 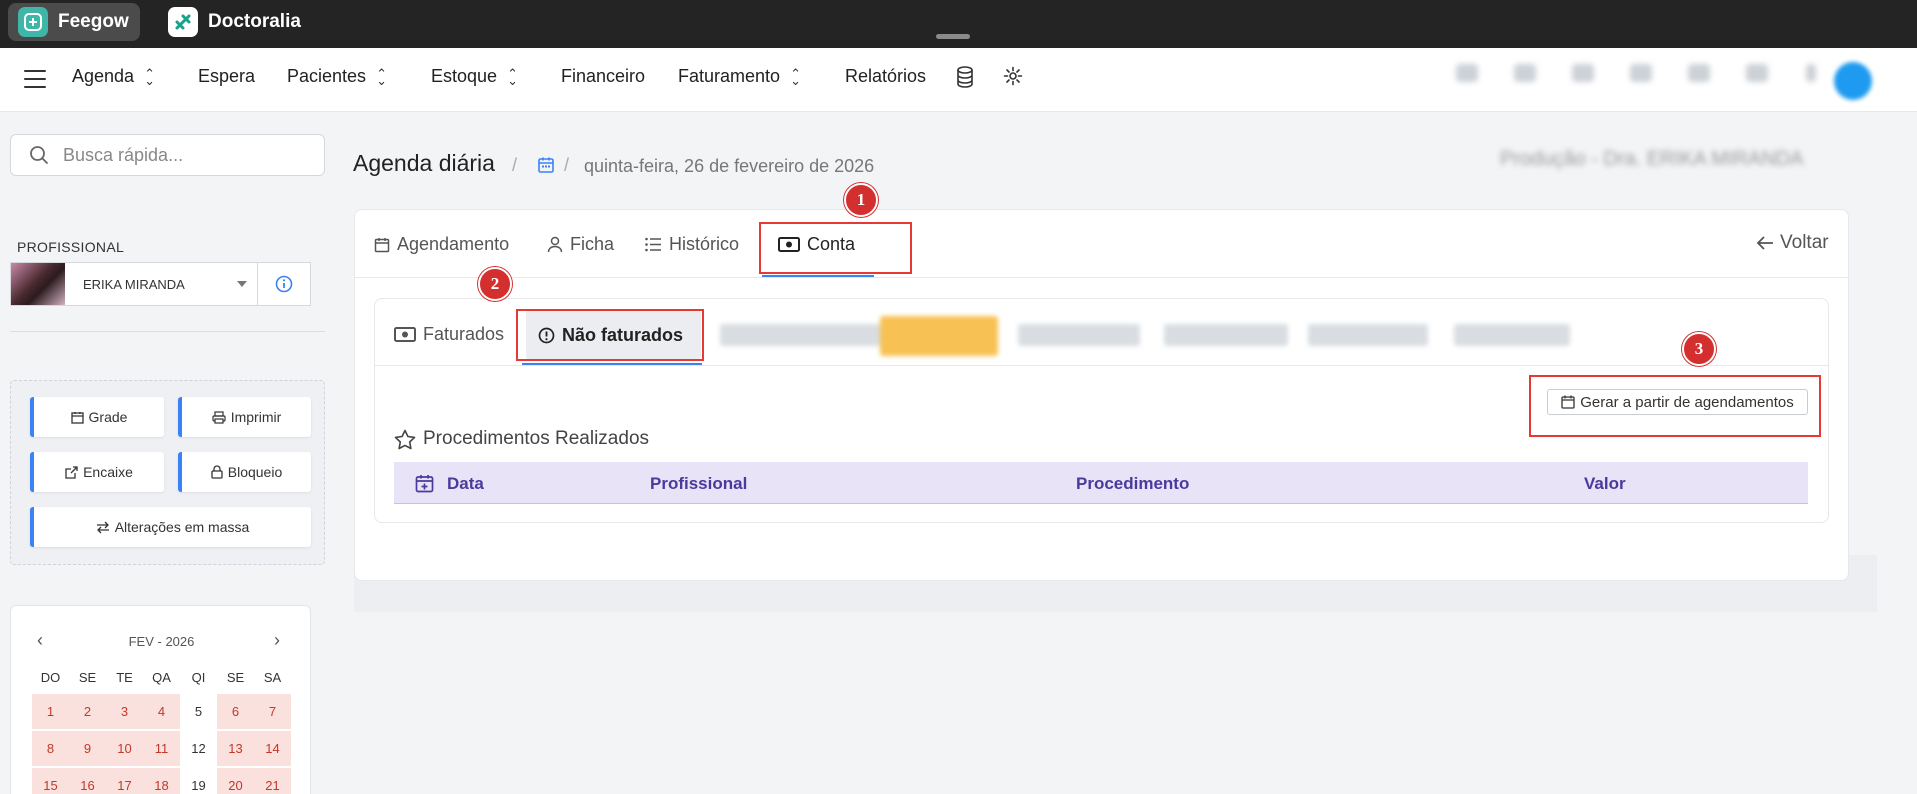 What do you see at coordinates (244, 417) in the screenshot?
I see `imprimir-button: Imprimir` at bounding box center [244, 417].